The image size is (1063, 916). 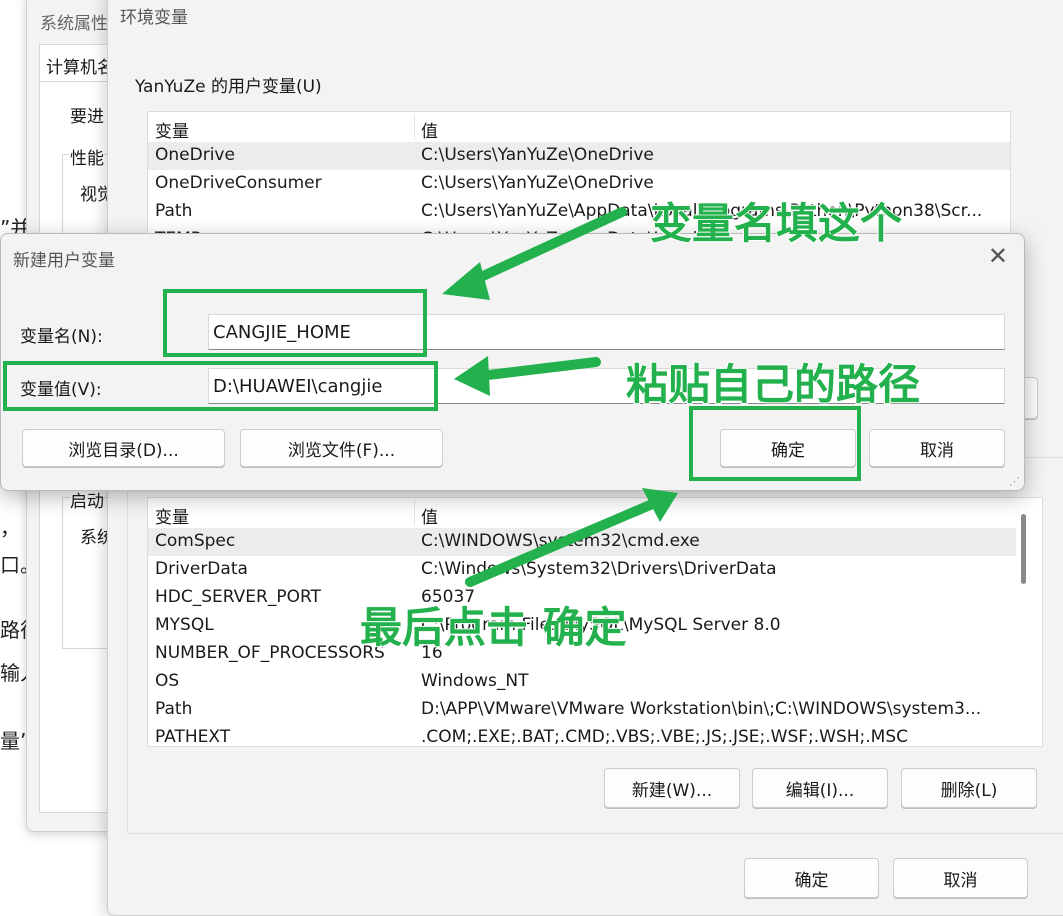 I want to click on annotation-confirm-hint: 最后点击 确定, so click(x=493, y=627).